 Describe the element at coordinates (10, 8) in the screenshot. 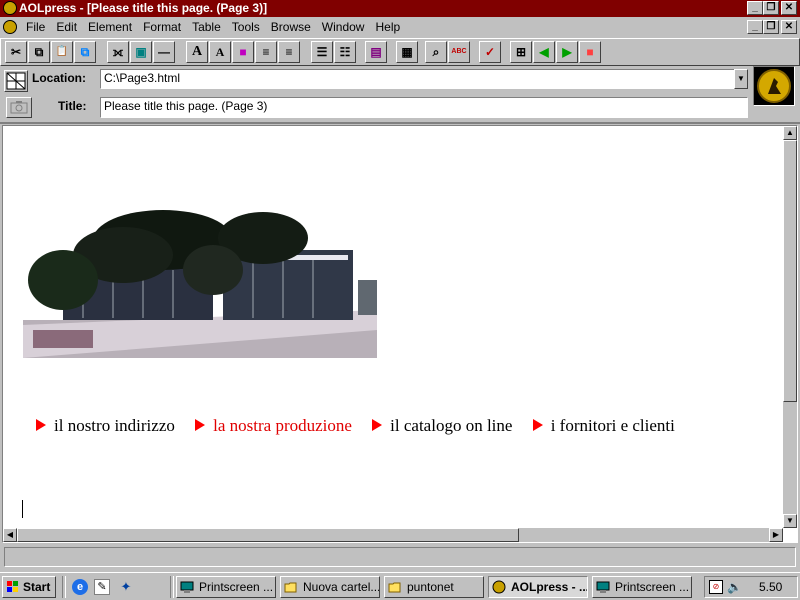

I see `aolpress-app-icon` at that location.